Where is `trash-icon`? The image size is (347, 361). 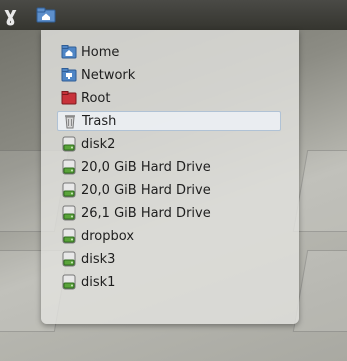 trash-icon is located at coordinates (70, 121).